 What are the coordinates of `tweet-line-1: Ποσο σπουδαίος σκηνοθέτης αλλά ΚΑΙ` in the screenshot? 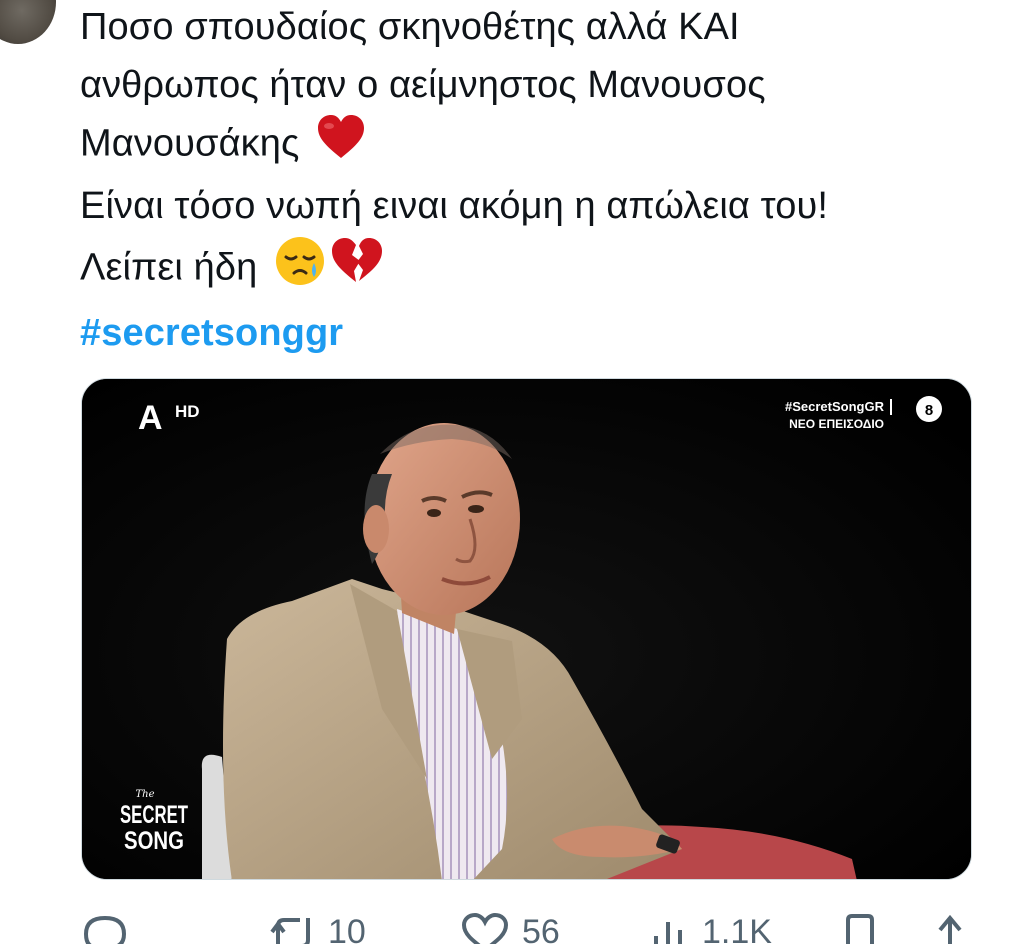 It's located at (410, 27).